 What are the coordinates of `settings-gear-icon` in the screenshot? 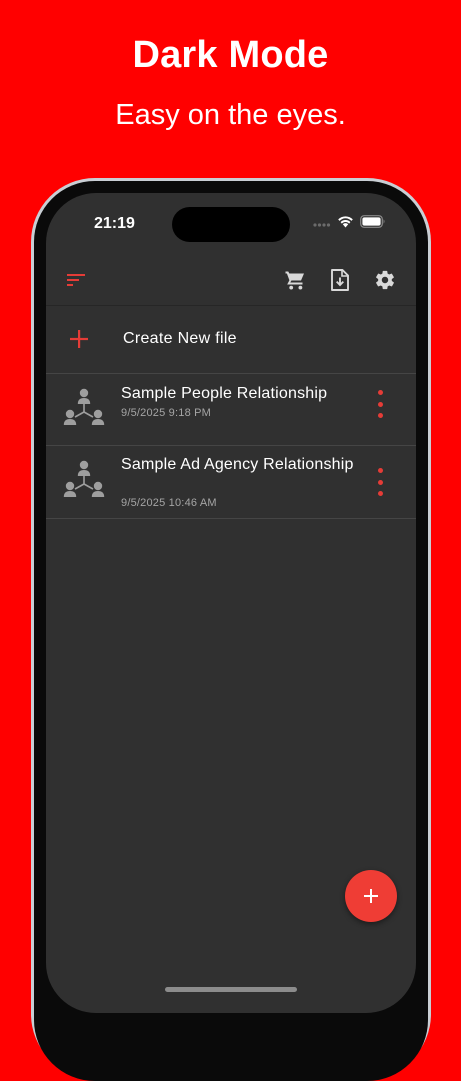 It's located at (385, 280).